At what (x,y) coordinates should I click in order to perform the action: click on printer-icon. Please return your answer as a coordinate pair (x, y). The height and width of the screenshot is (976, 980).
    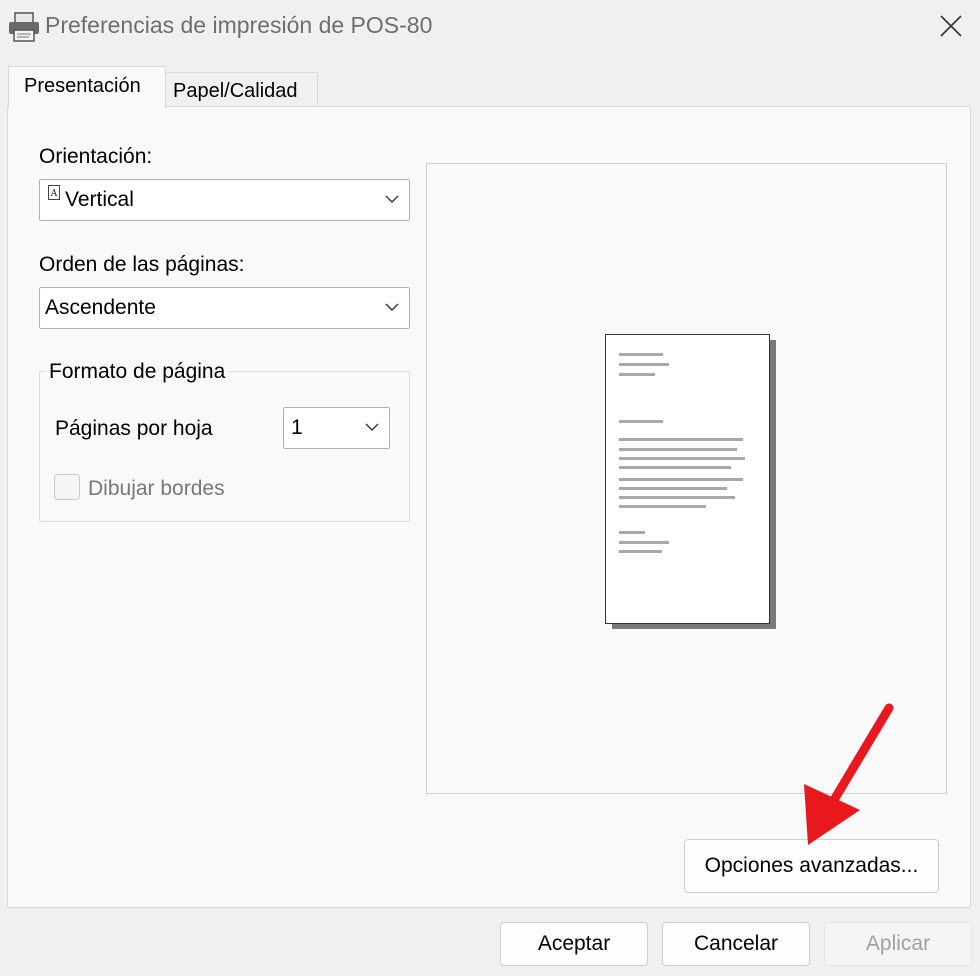
    Looking at the image, I should click on (24, 27).